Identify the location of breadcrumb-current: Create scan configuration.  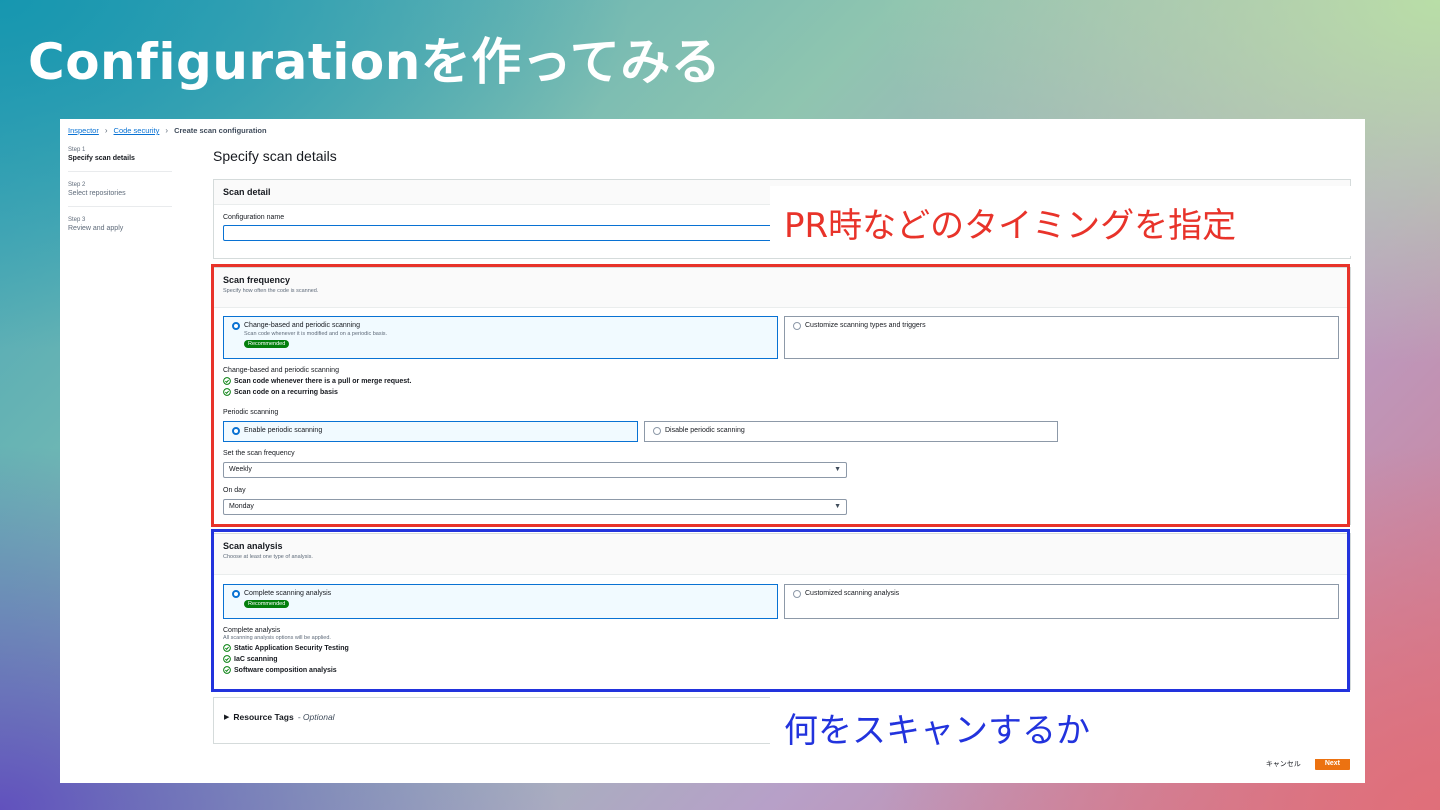
(220, 130).